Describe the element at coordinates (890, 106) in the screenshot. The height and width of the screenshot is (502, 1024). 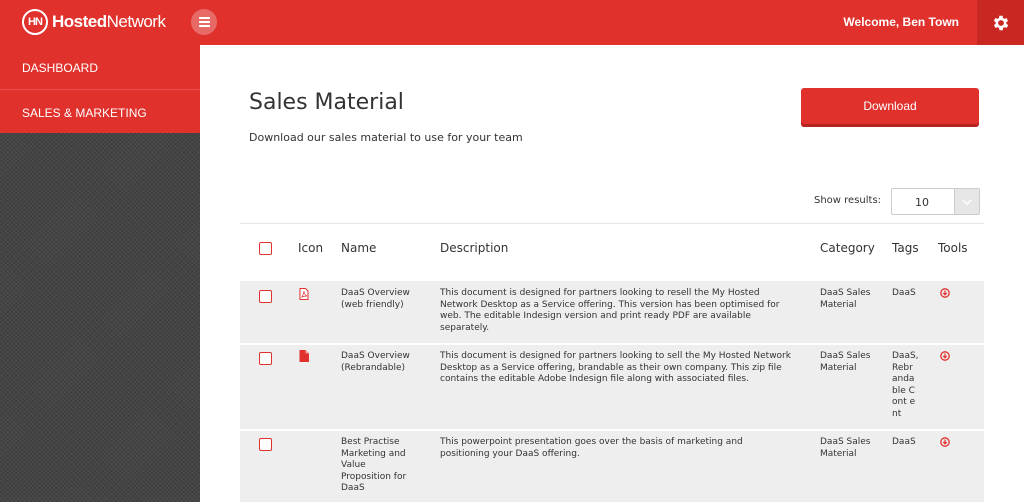
I see `download-button: Download` at that location.